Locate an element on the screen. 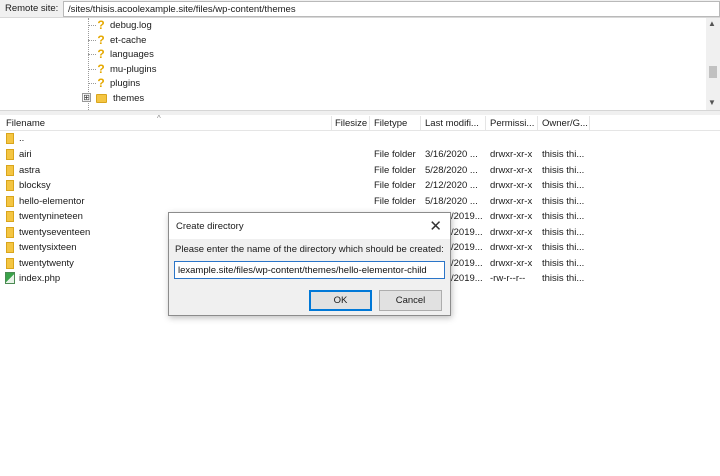 This screenshot has height=476, width=720. file-name: index.php is located at coordinates (40, 278).